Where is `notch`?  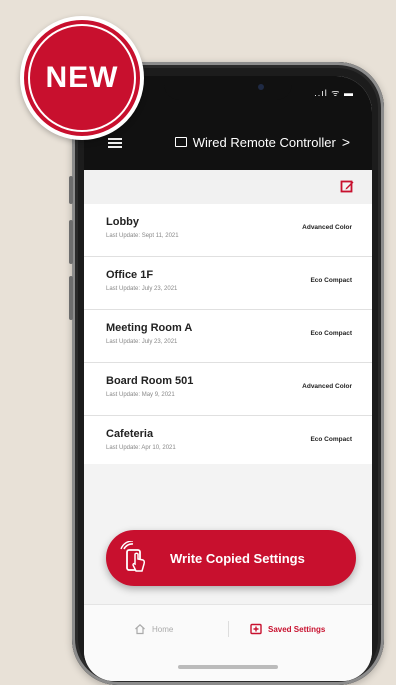
notch is located at coordinates (228, 88).